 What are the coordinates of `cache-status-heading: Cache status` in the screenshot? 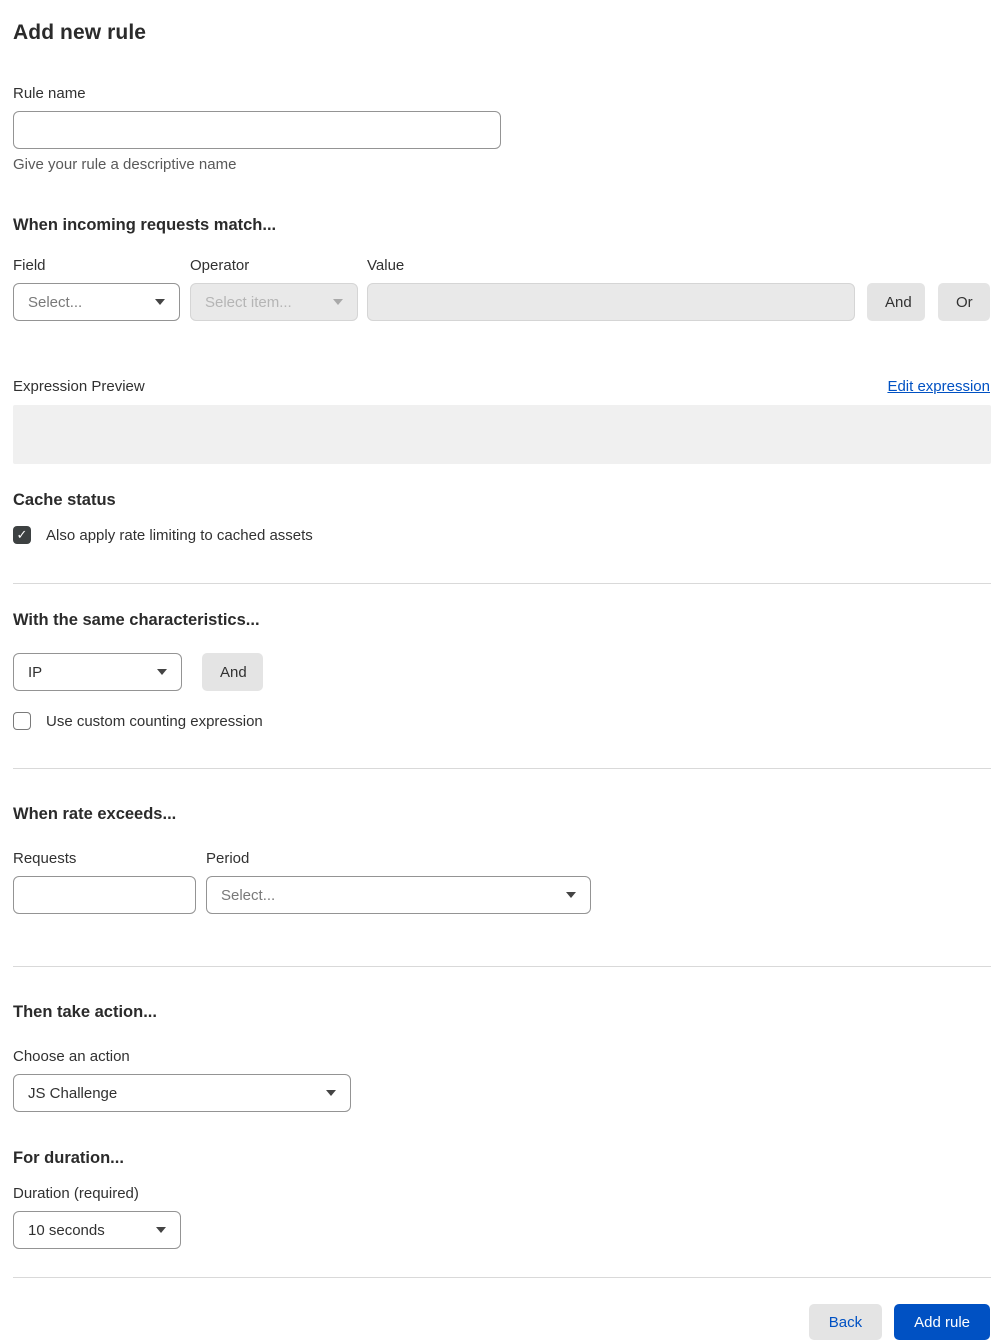 It's located at (64, 500).